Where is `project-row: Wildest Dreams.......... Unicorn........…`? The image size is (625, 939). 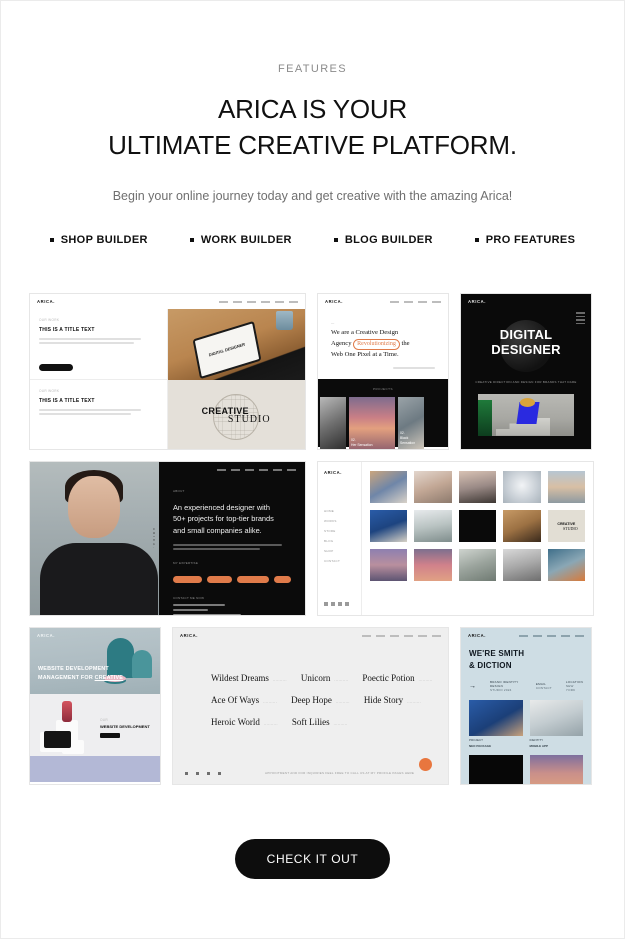 project-row: Wildest Dreams.......... Unicorn........… is located at coordinates (329, 678).